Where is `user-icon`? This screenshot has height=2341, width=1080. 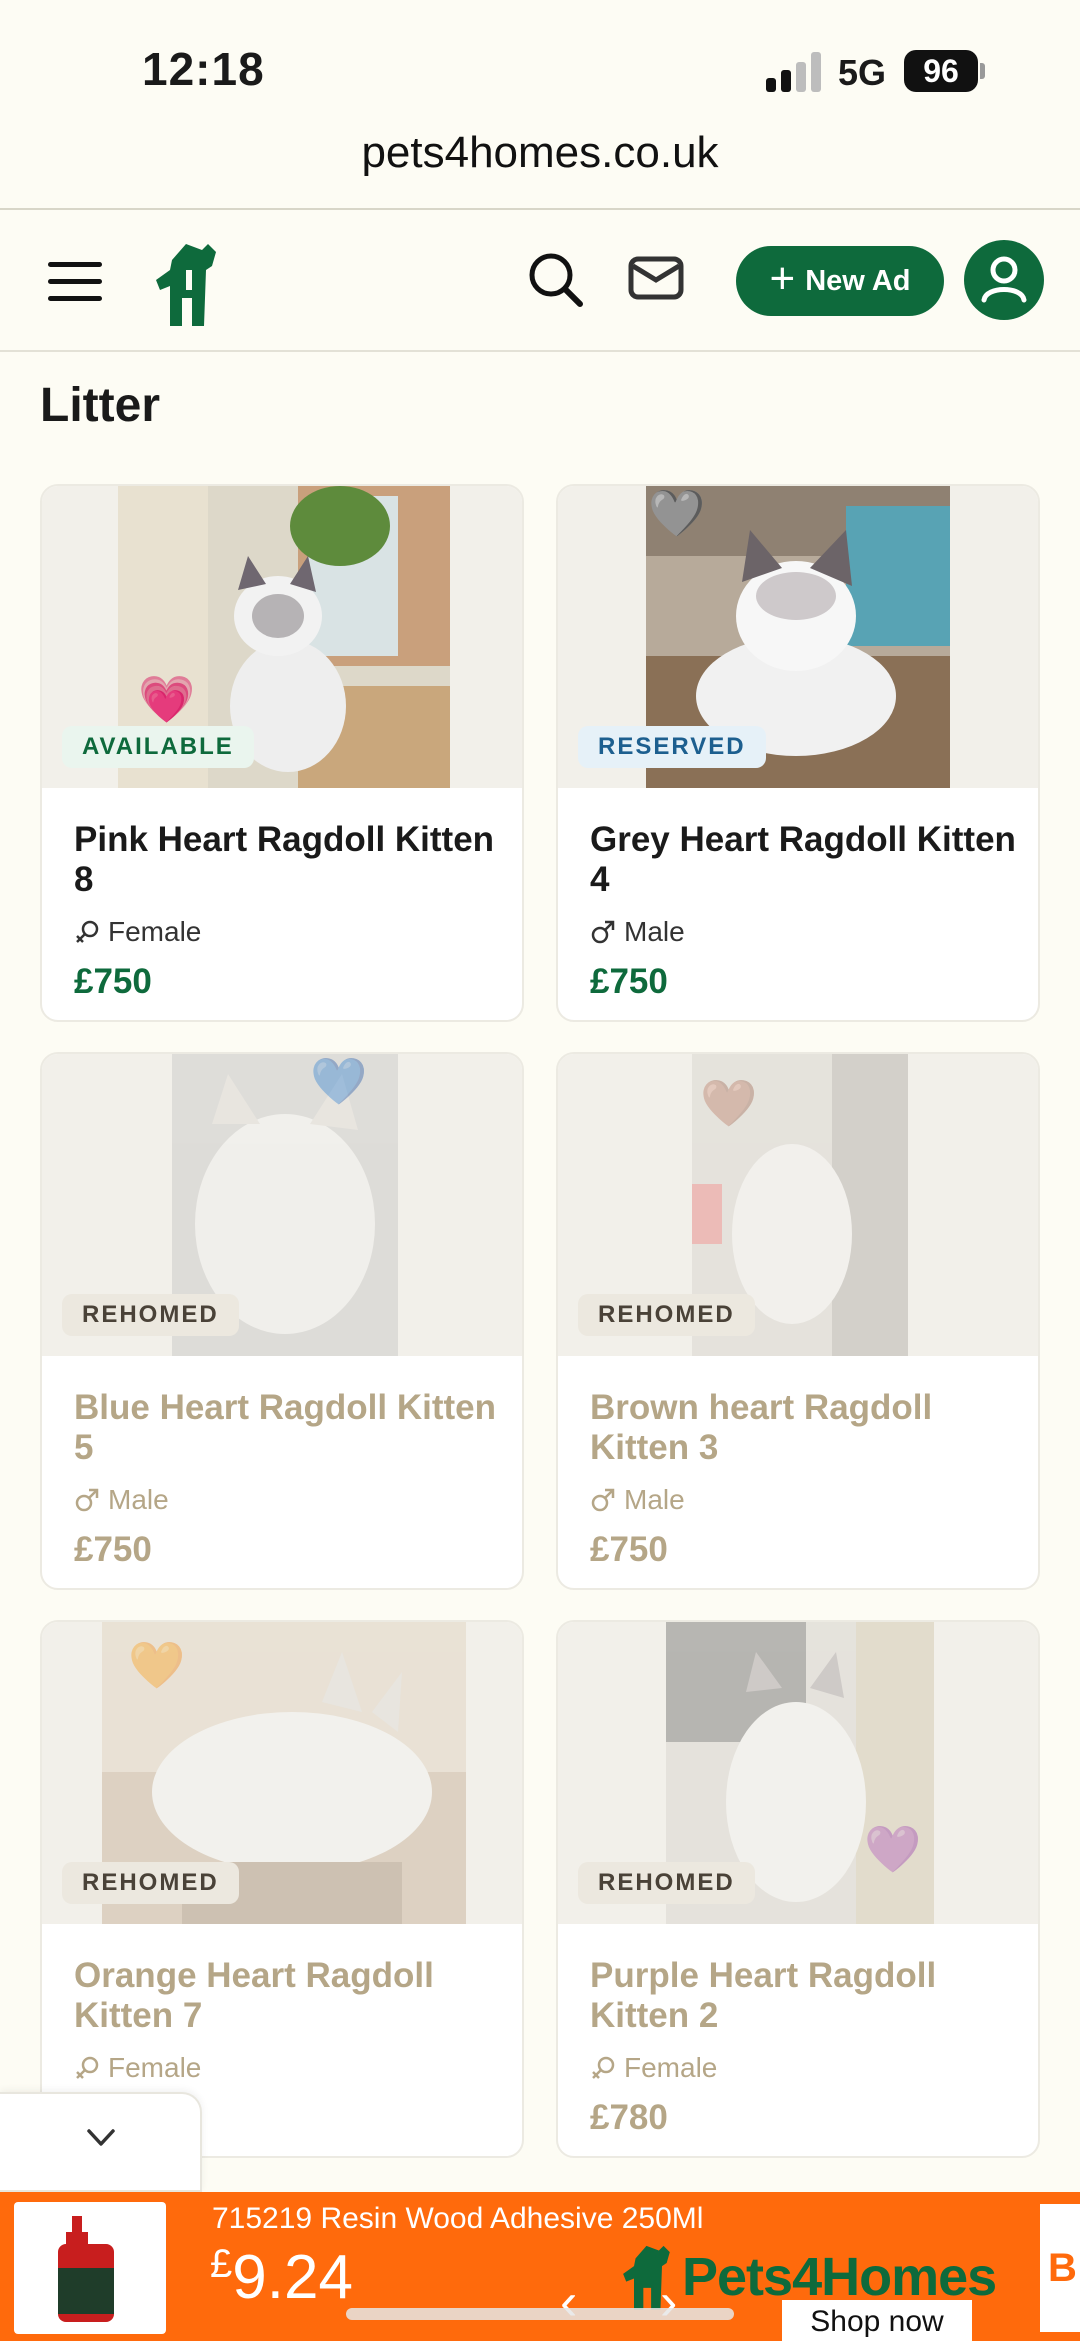
user-icon is located at coordinates (1004, 279).